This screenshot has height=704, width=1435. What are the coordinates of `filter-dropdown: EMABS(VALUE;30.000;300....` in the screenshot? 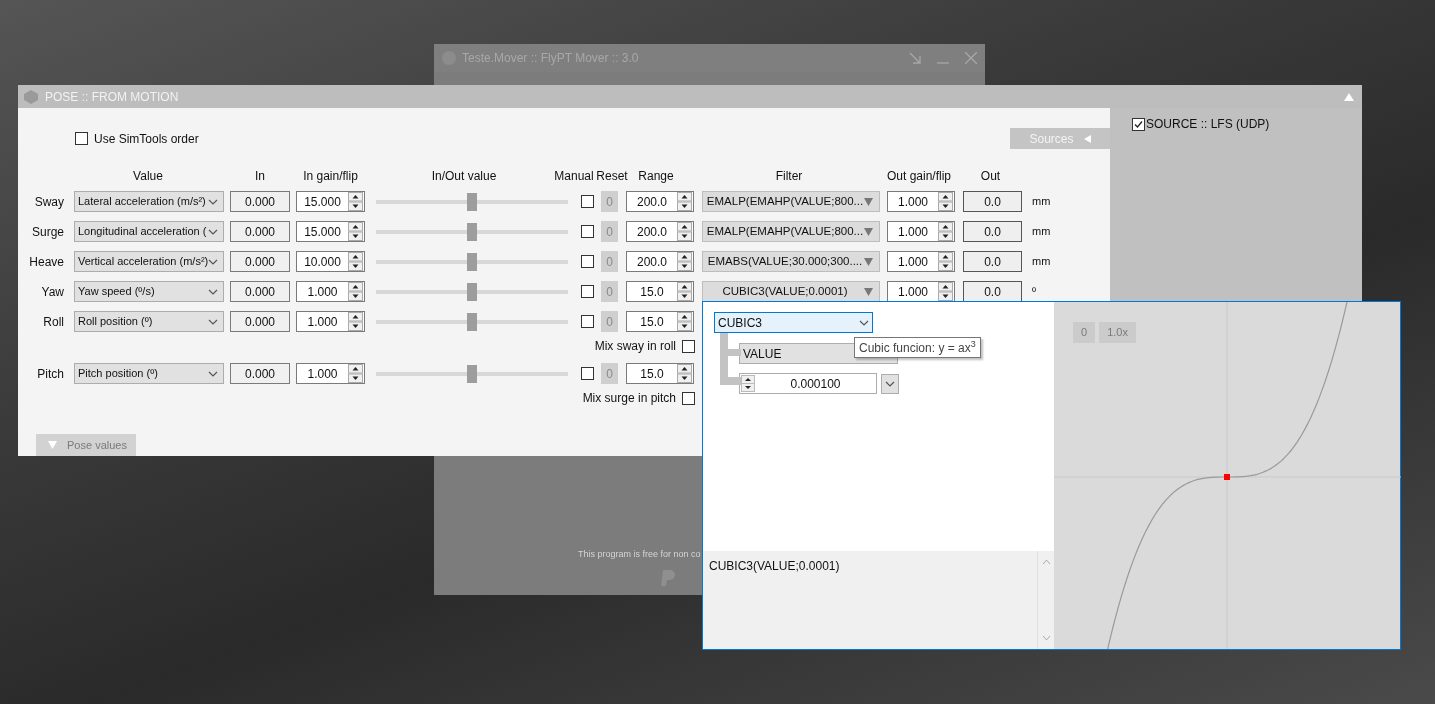 It's located at (791, 261).